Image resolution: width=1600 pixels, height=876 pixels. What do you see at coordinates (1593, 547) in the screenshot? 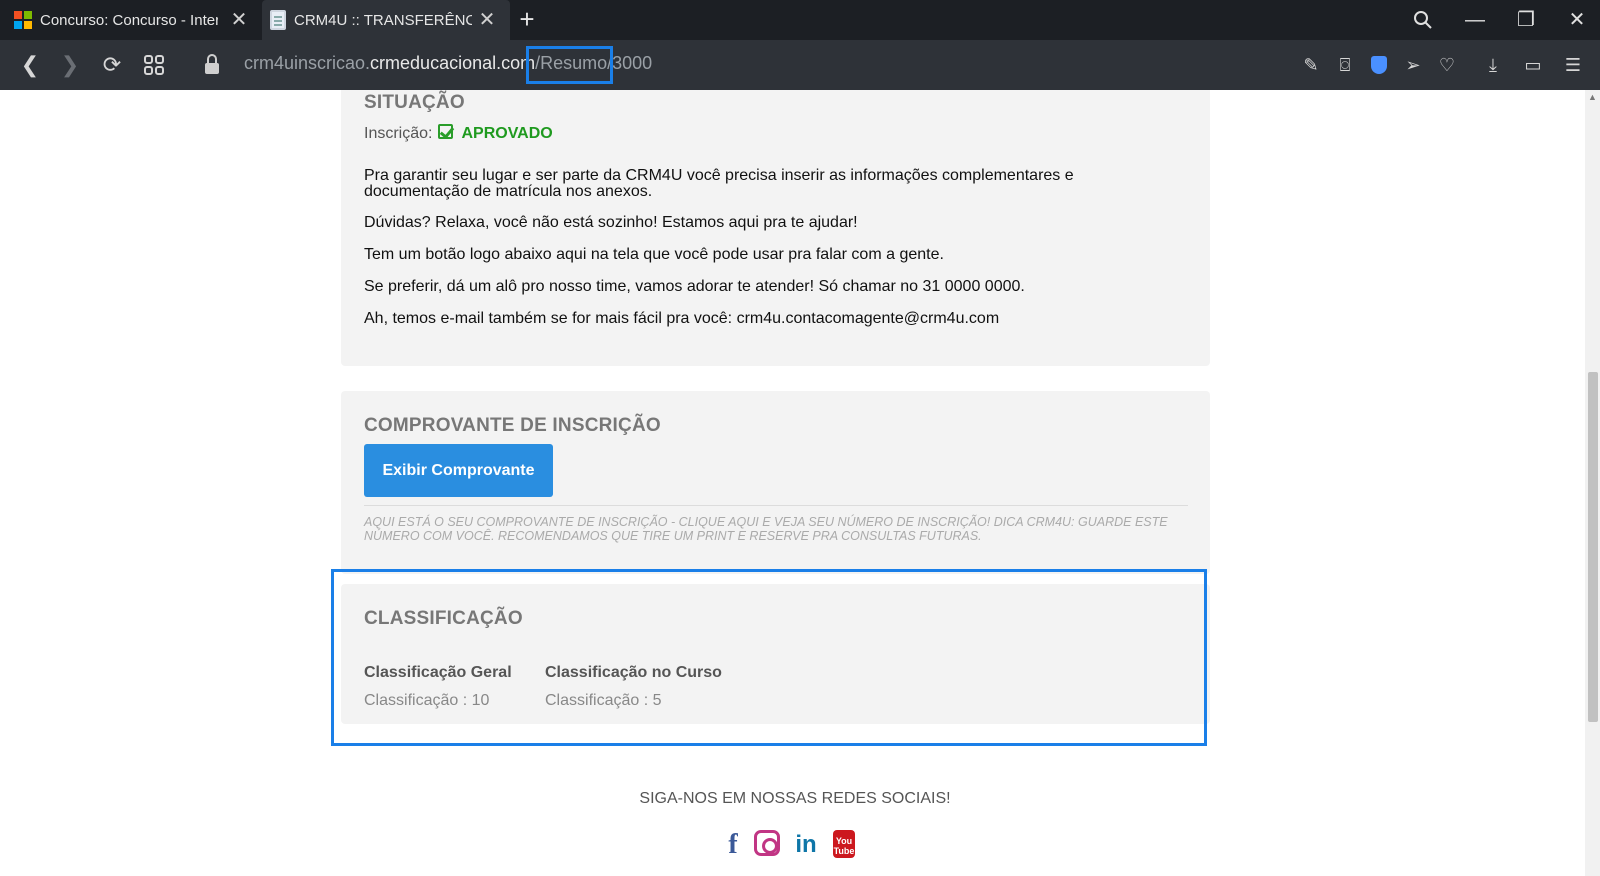
I see `scroll-thumb` at bounding box center [1593, 547].